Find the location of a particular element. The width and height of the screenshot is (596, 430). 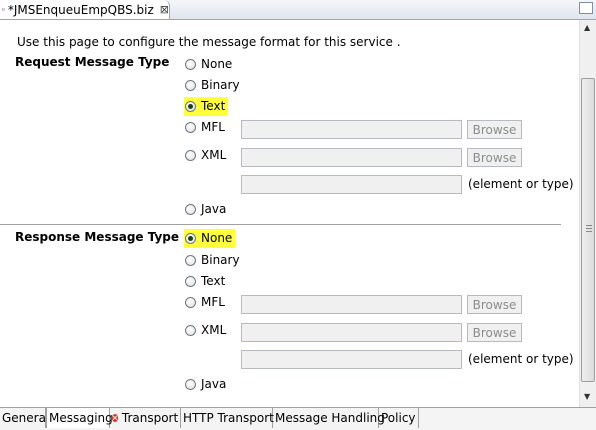

request-xml-field is located at coordinates (351, 157).